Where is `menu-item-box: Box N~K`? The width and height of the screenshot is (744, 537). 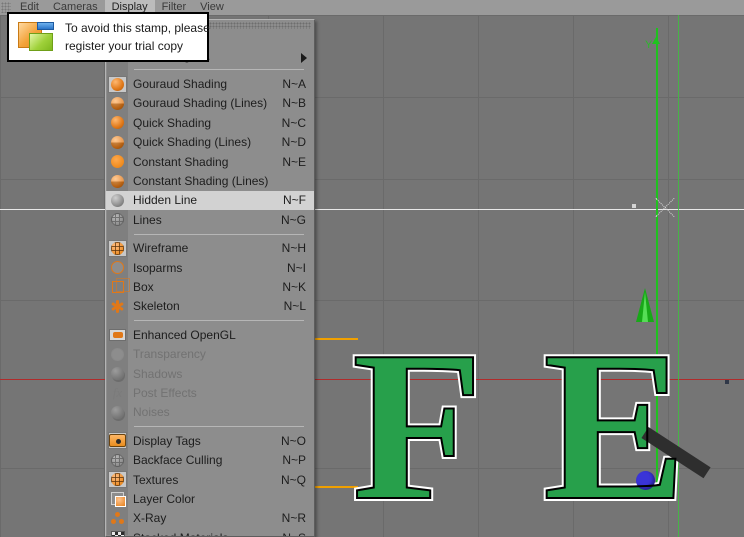 menu-item-box: Box N~K is located at coordinates (210, 286).